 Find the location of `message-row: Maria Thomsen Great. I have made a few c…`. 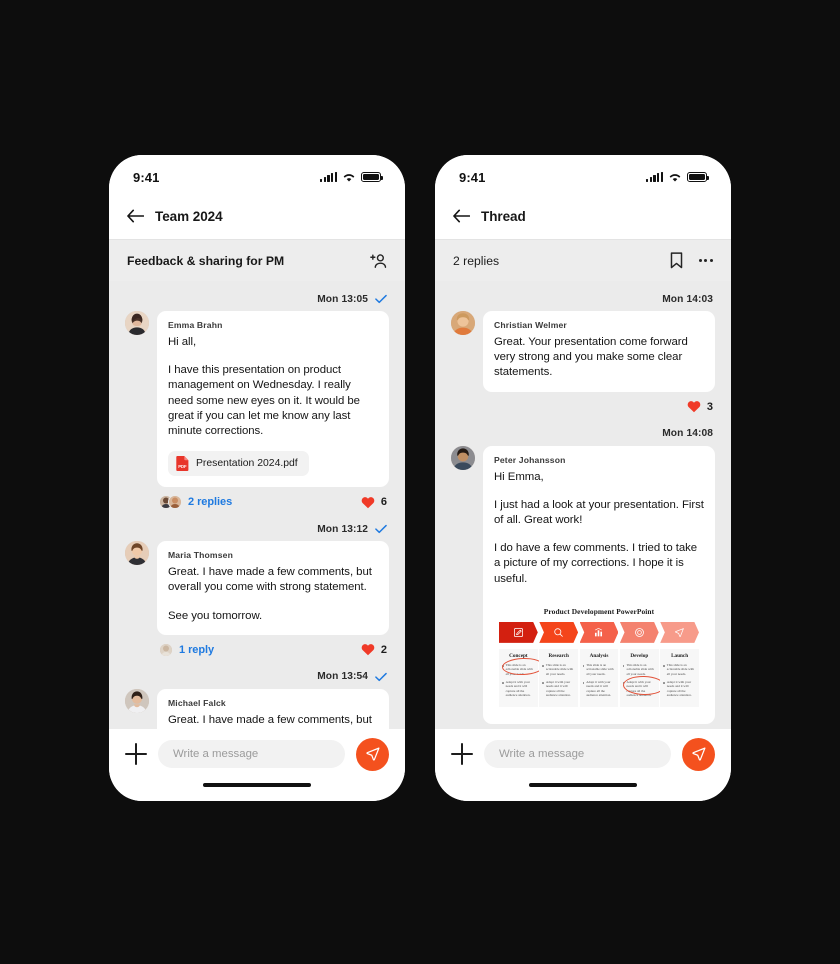

message-row: Maria Thomsen Great. I have made a few c… is located at coordinates (257, 588).